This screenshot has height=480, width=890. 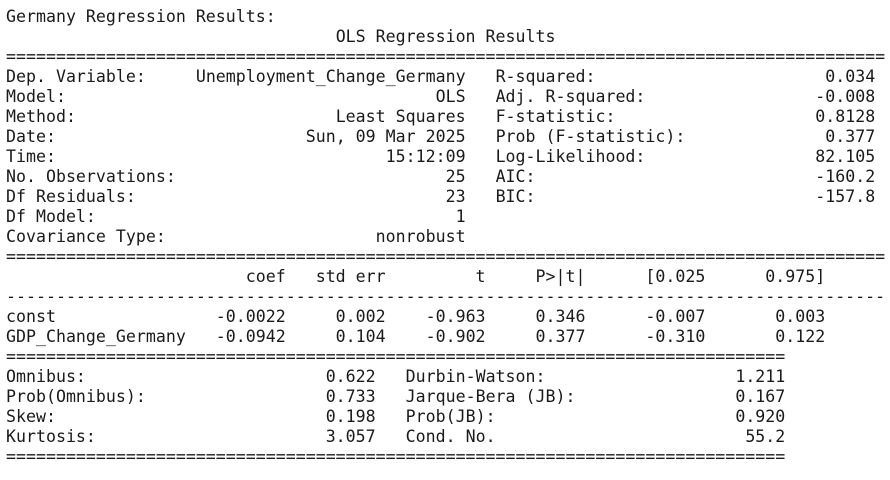 I want to click on coef-column-header: P>|t|, so click(x=535, y=276).